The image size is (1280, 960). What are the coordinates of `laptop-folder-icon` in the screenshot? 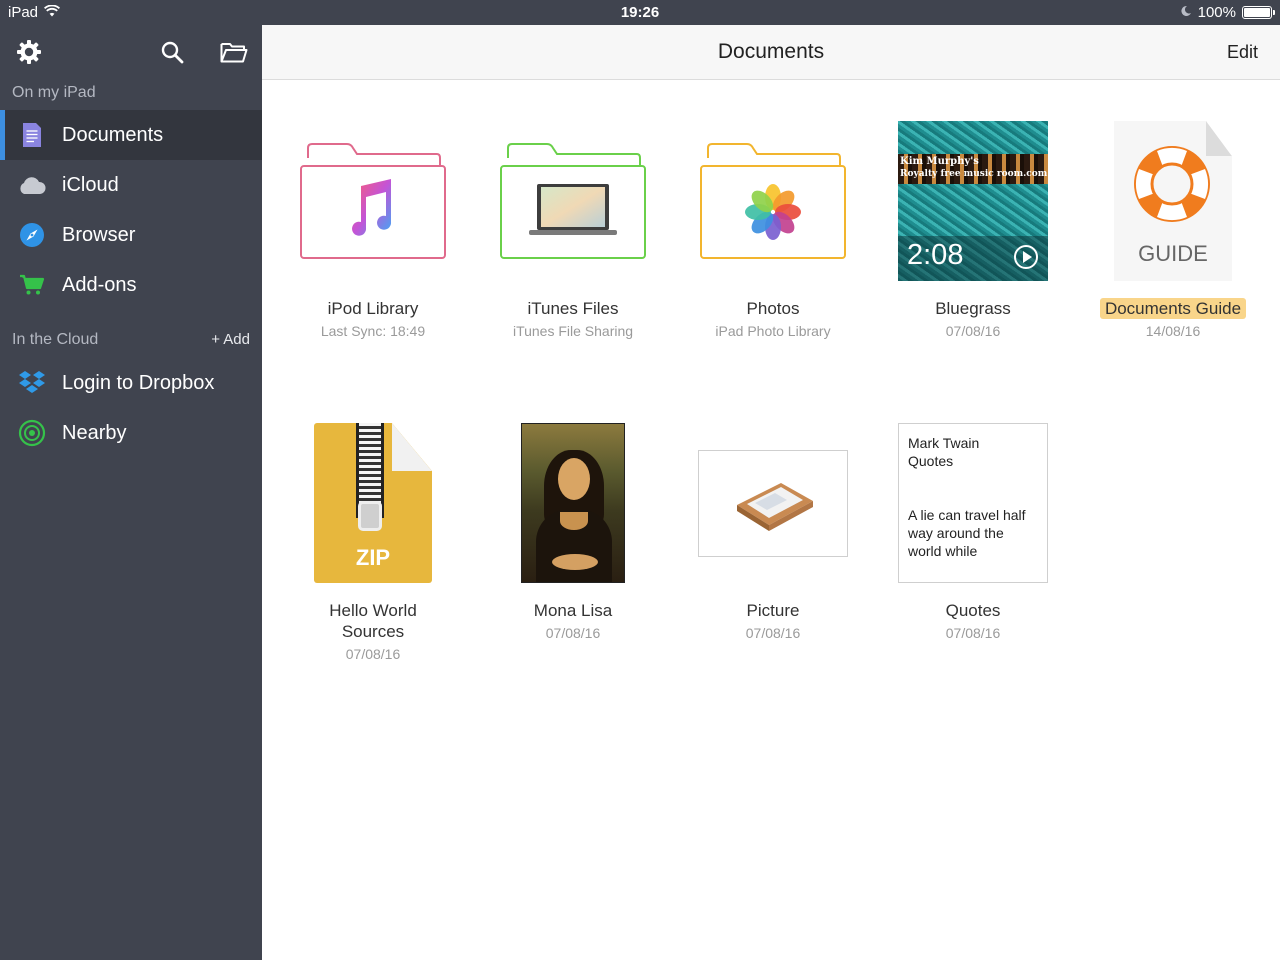 It's located at (573, 201).